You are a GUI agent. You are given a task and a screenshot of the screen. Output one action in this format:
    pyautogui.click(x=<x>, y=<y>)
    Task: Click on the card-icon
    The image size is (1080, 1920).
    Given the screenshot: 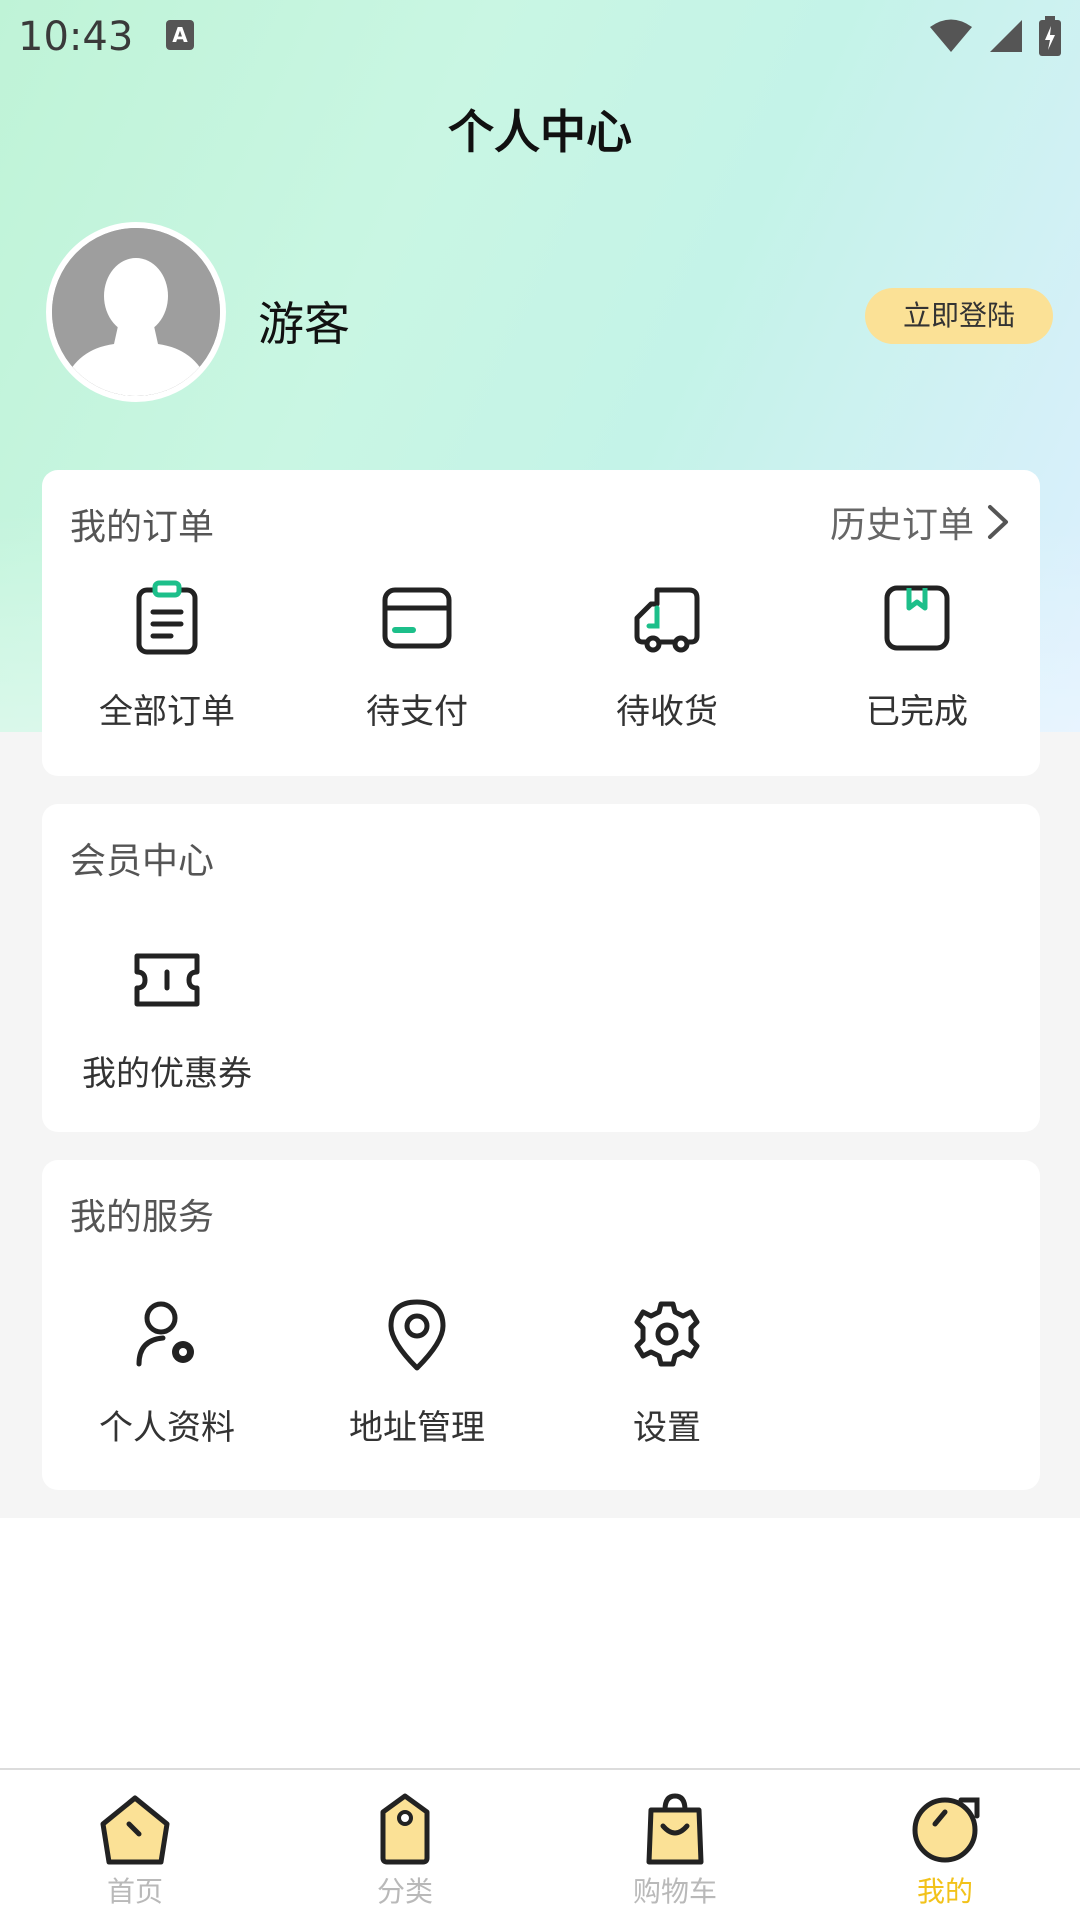 What is the action you would take?
    pyautogui.click(x=417, y=618)
    